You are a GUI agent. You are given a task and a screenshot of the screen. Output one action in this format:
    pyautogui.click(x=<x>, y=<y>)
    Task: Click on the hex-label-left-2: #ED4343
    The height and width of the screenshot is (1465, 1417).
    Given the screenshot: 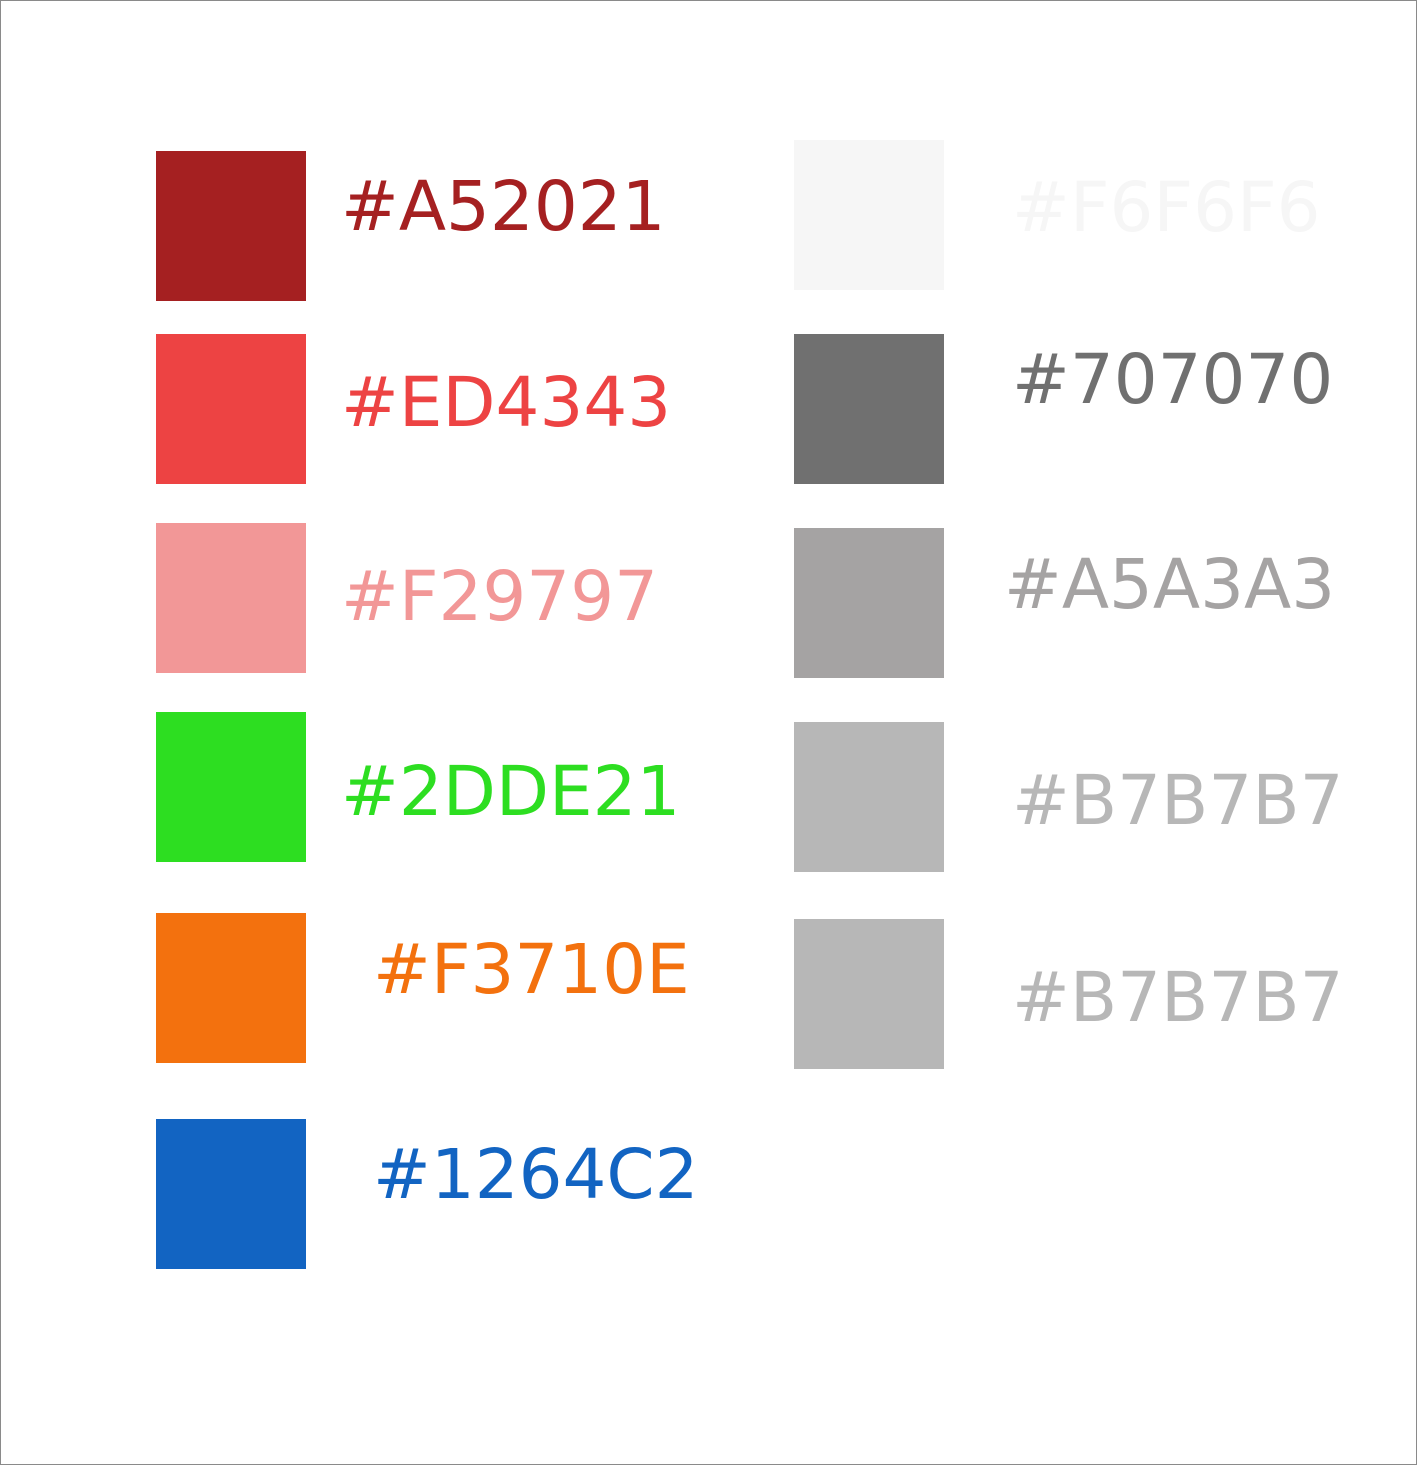 What is the action you would take?
    pyautogui.click(x=506, y=403)
    